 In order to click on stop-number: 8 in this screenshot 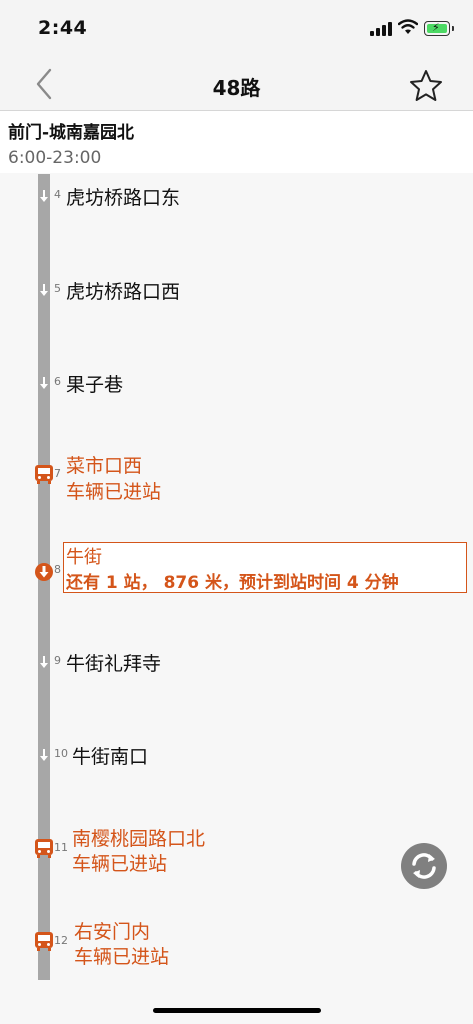, I will do `click(57, 569)`.